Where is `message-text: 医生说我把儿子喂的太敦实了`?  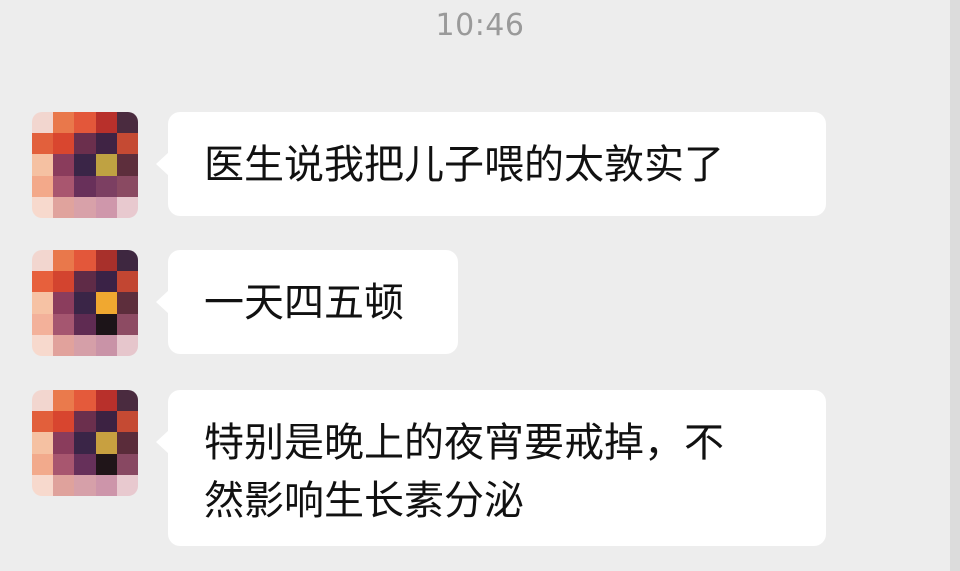 message-text: 医生说我把儿子喂的太敦实了 is located at coordinates (464, 165).